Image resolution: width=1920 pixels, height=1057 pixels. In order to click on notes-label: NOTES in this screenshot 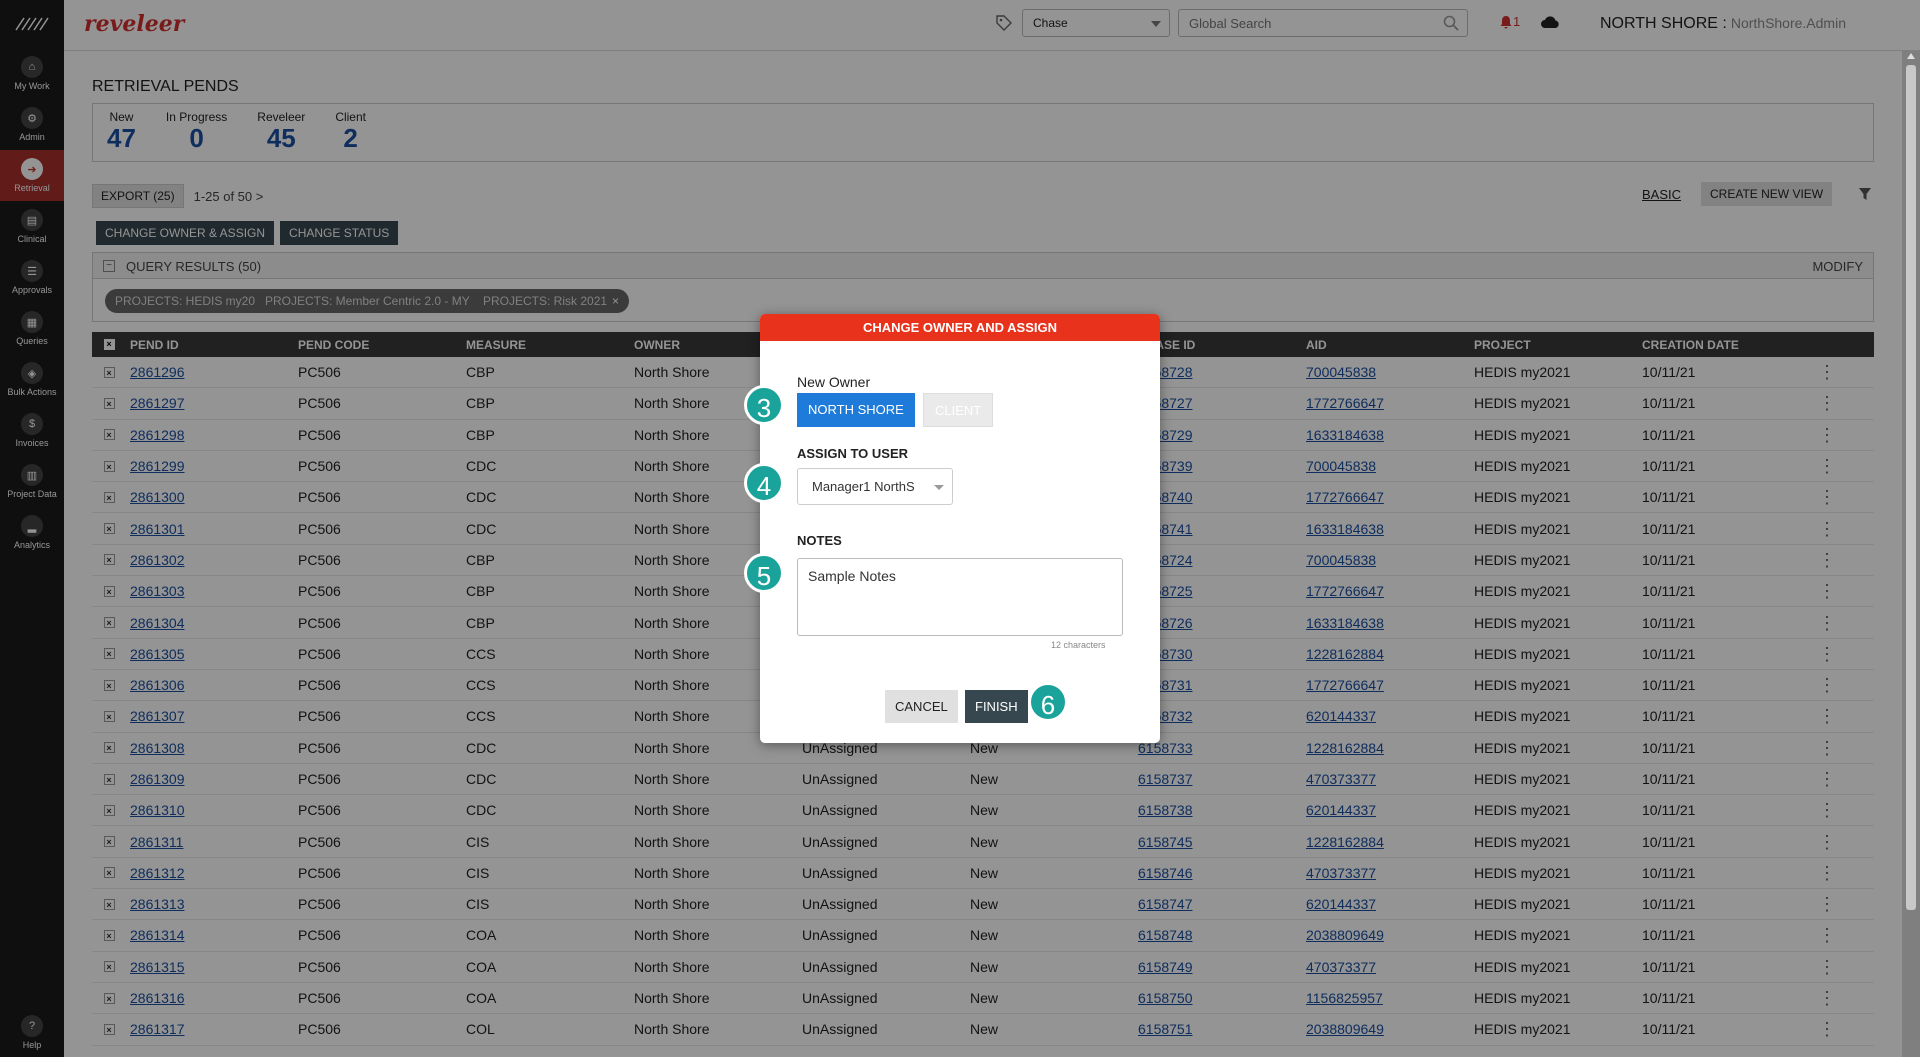, I will do `click(819, 540)`.